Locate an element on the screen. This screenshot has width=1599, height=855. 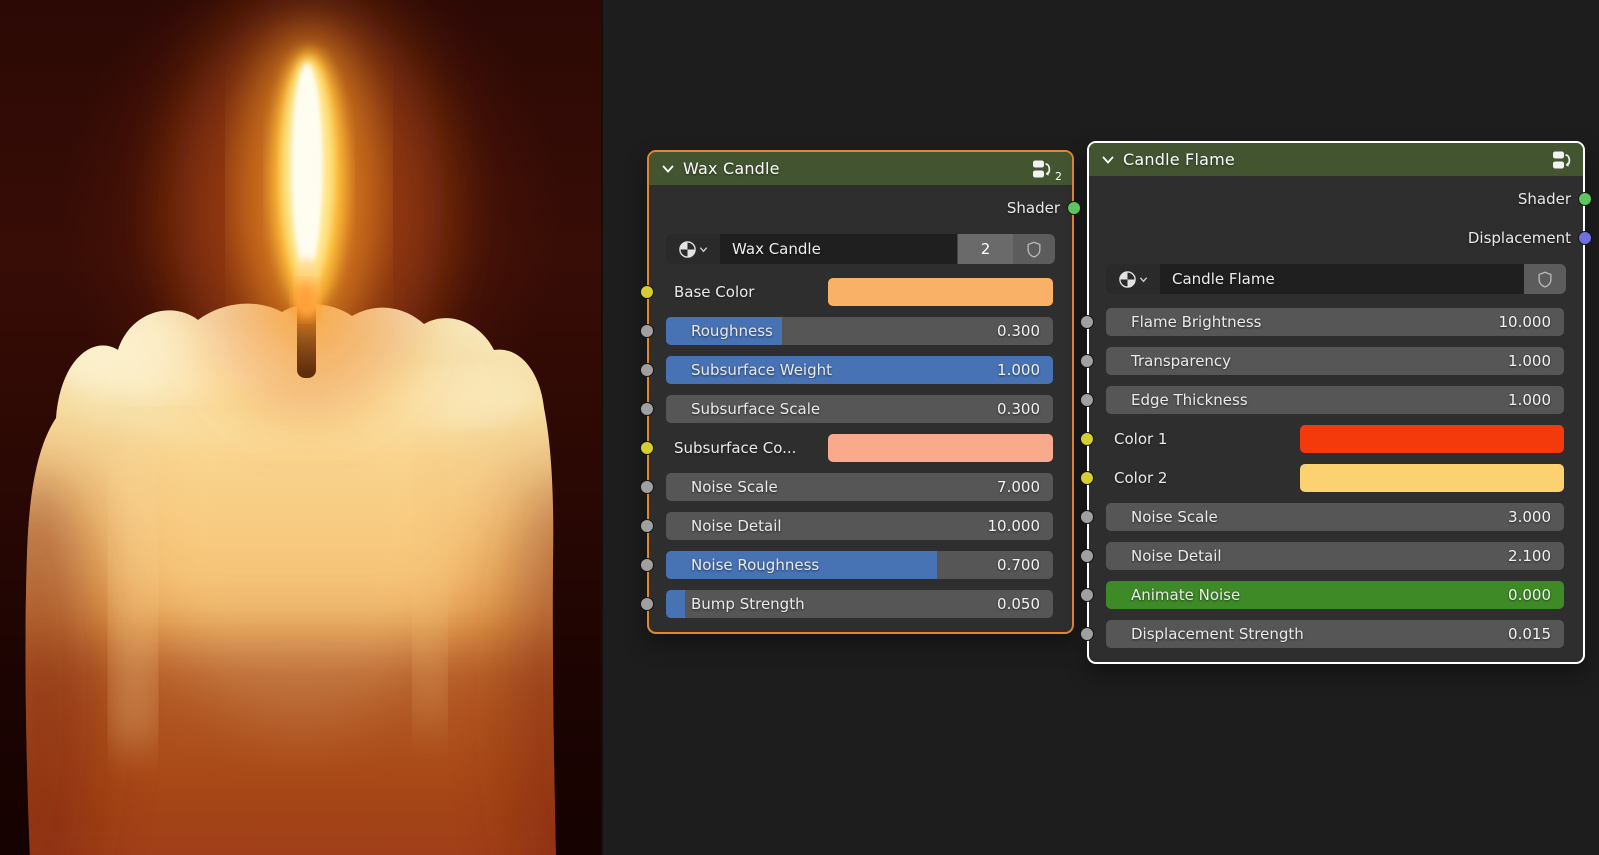
input-row-roughness: Roughness 0.300 is located at coordinates (846, 331).